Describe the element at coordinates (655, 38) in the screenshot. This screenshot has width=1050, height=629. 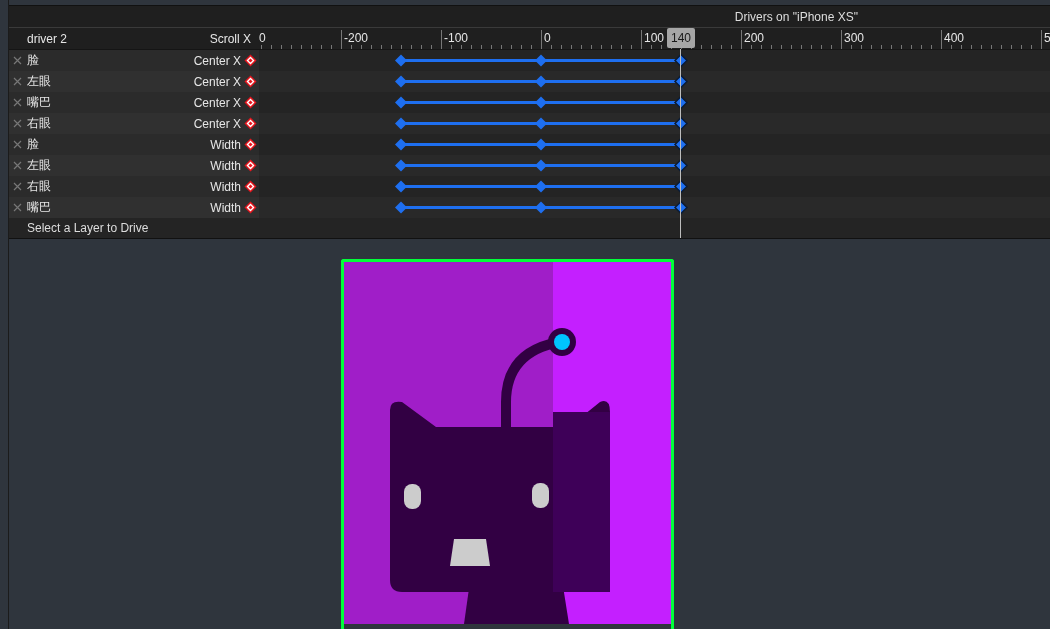
I see `ruler-label: 100` at that location.